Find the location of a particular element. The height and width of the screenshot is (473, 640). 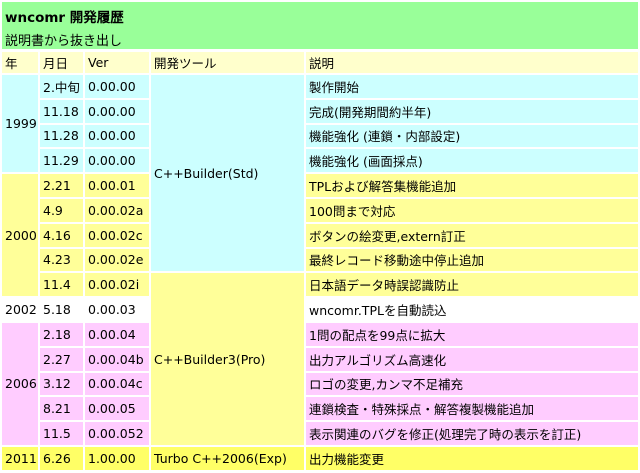

year-cell: 2006 is located at coordinates (20, 383).